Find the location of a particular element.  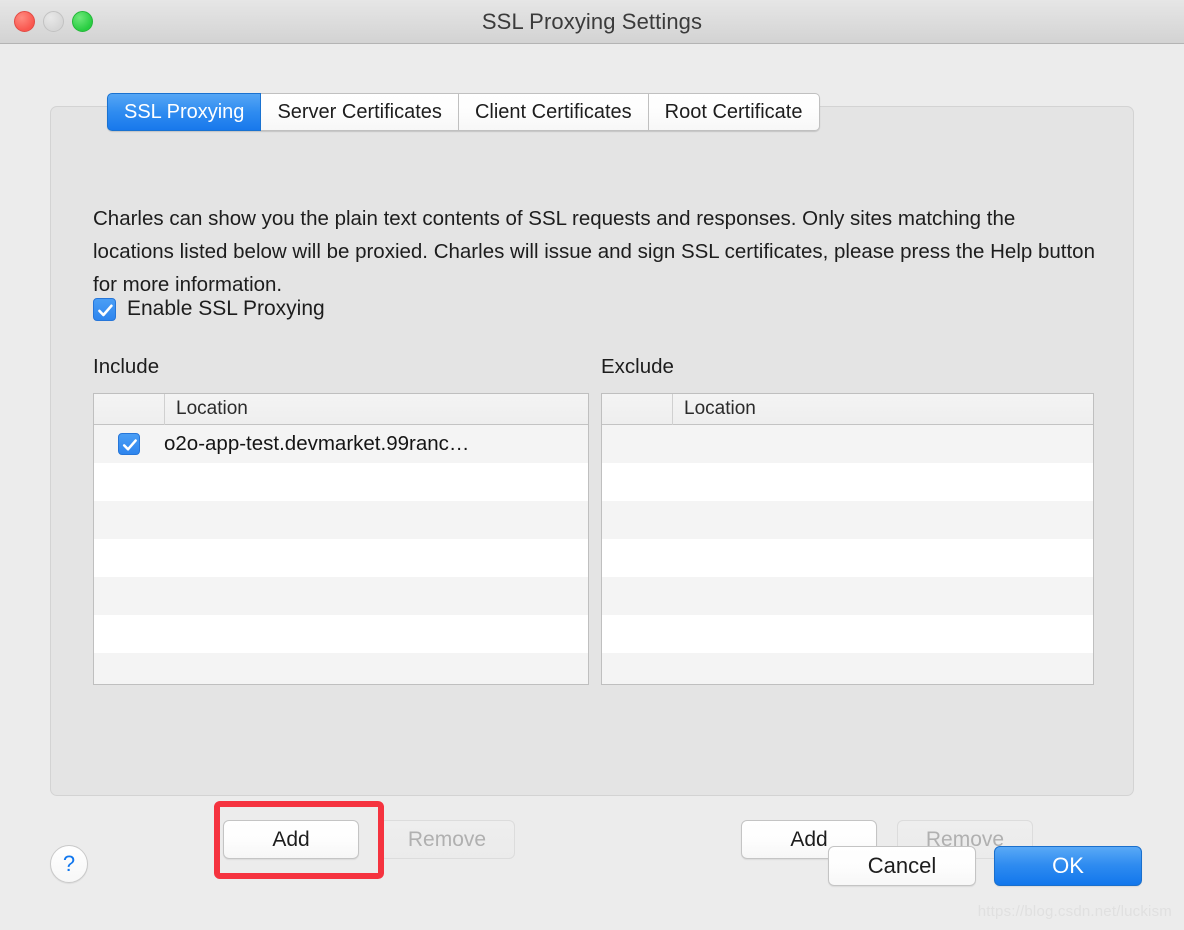

tab-root-certificate: Root Certificate is located at coordinates (734, 112).